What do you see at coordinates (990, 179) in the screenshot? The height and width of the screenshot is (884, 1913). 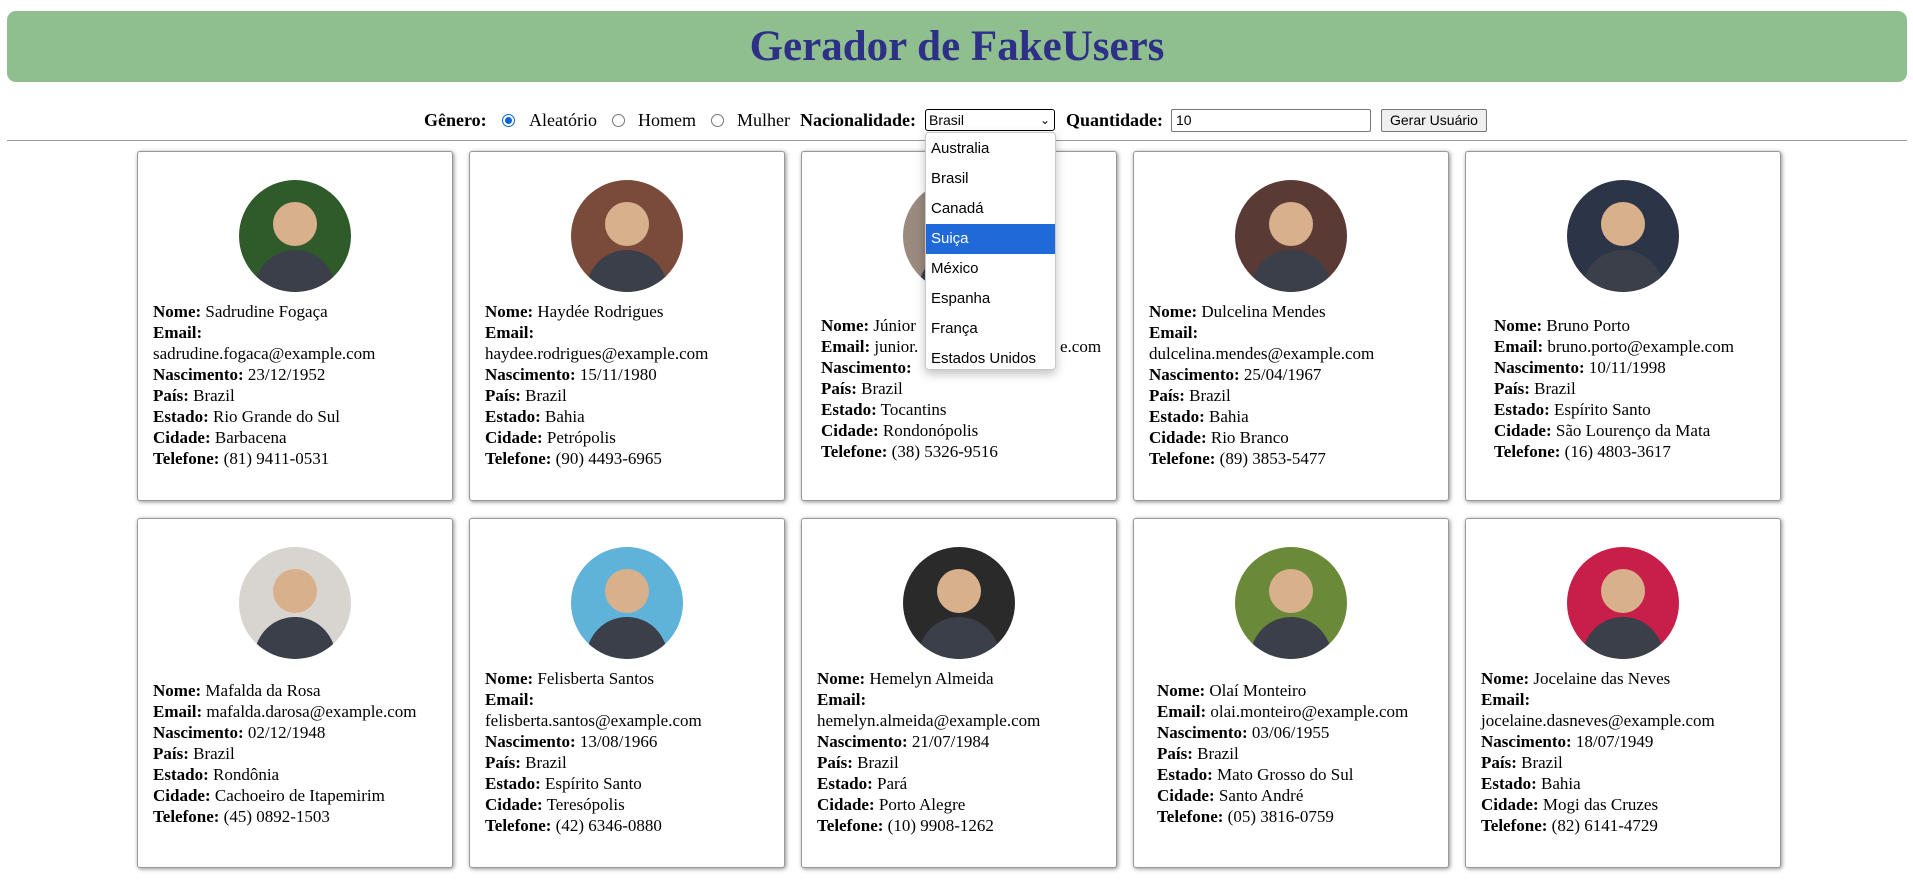 I see `nationality-option: Brasil` at bounding box center [990, 179].